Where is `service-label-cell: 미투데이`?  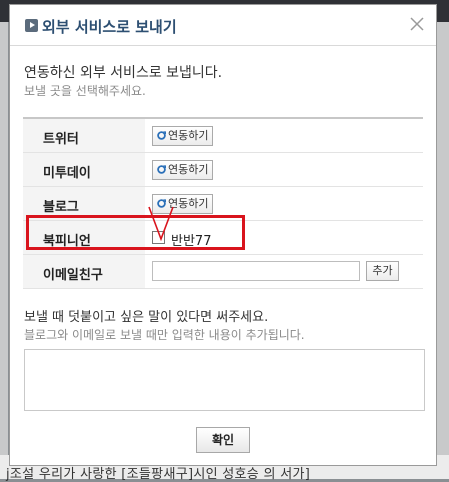
service-label-cell: 미투데이 is located at coordinates (84, 169).